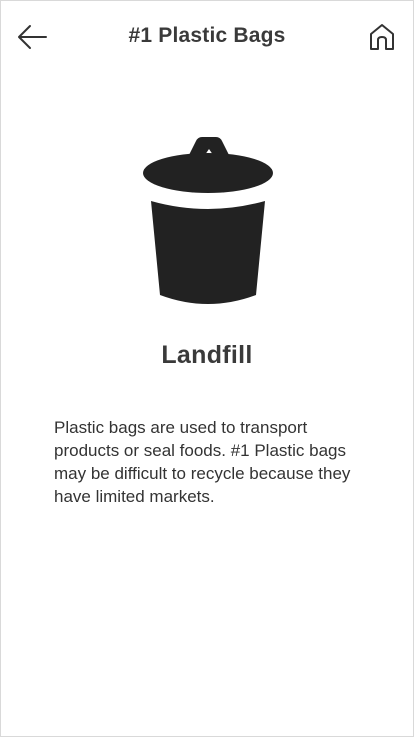  Describe the element at coordinates (208, 220) in the screenshot. I see `trash-bin-icon` at that location.